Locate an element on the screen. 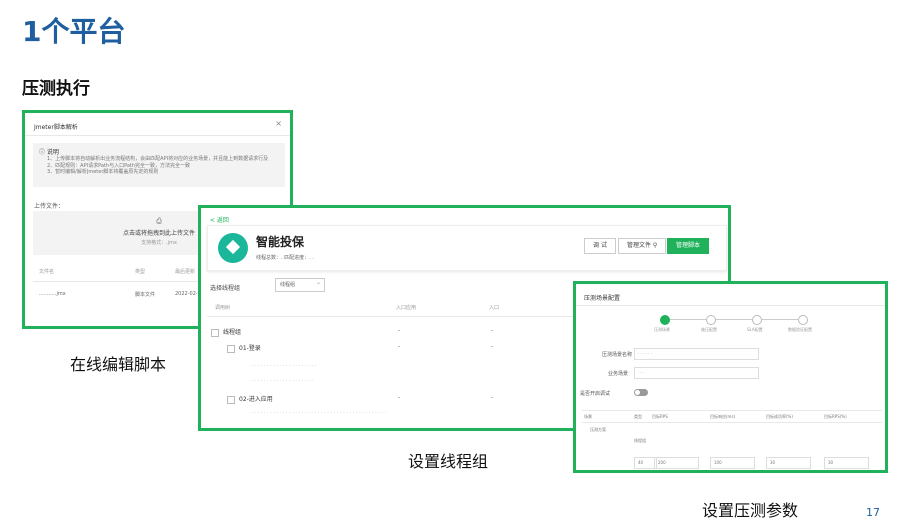 This screenshot has width=900, height=527. step-label: 施压配置 is located at coordinates (709, 329).